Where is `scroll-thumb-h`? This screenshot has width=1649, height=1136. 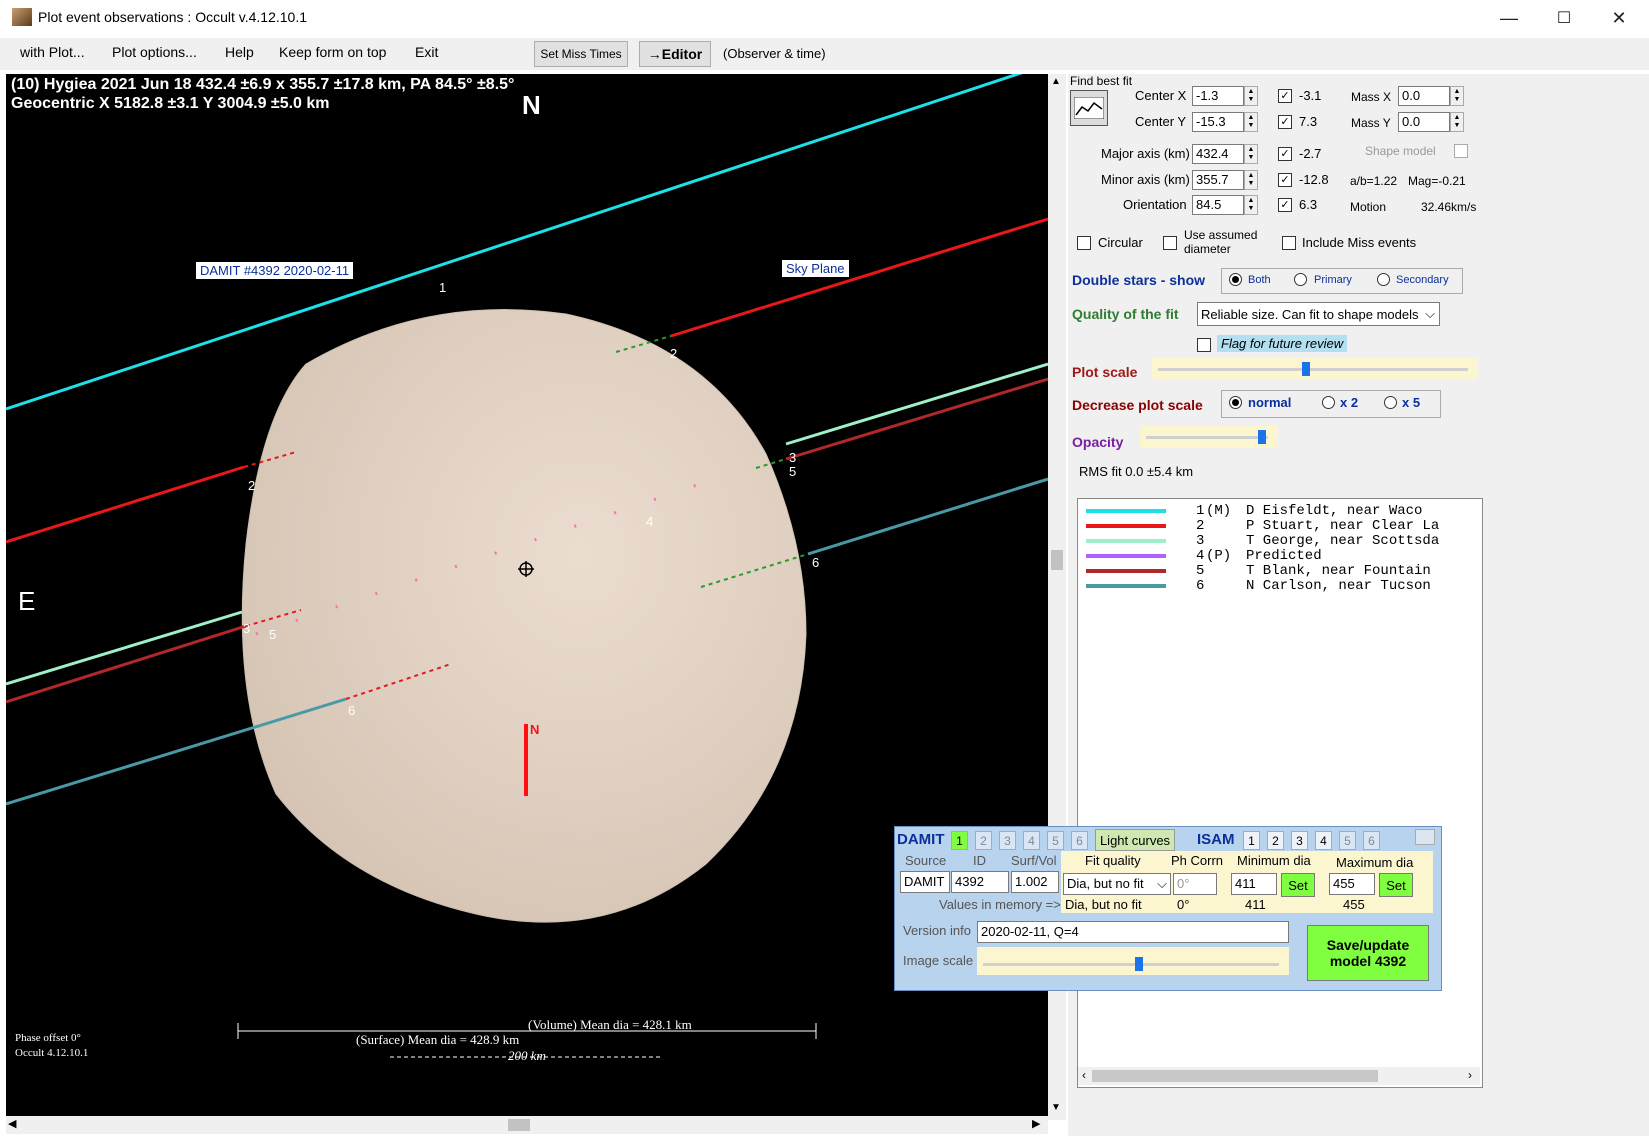 scroll-thumb-h is located at coordinates (519, 1125).